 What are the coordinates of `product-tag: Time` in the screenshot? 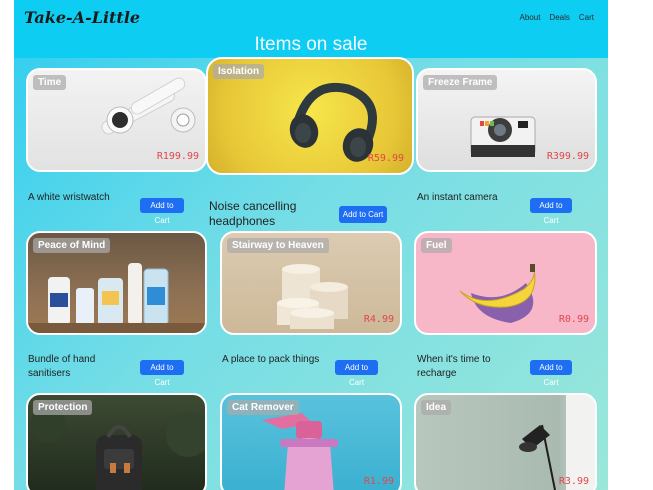 It's located at (50, 82).